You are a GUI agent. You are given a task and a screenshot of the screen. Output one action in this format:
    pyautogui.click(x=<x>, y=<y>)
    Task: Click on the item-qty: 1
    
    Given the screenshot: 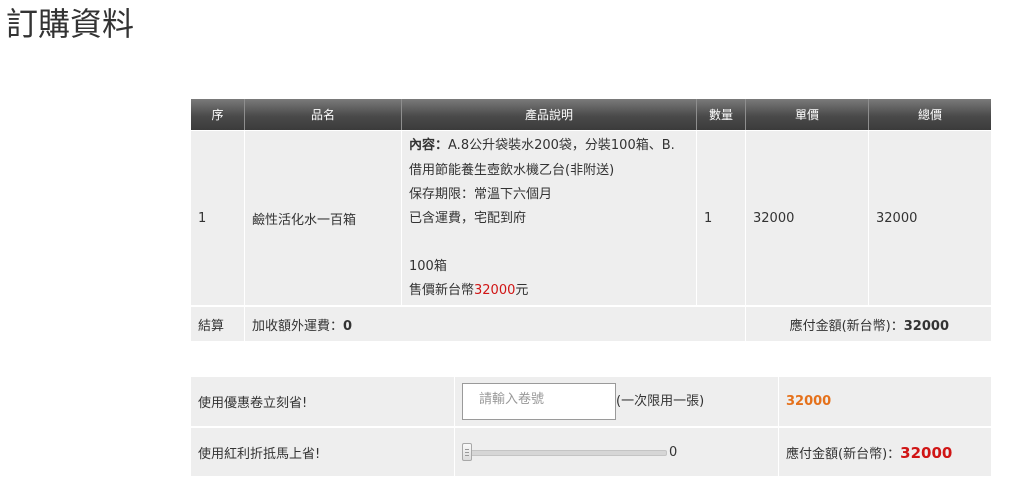 What is the action you would take?
    pyautogui.click(x=721, y=217)
    